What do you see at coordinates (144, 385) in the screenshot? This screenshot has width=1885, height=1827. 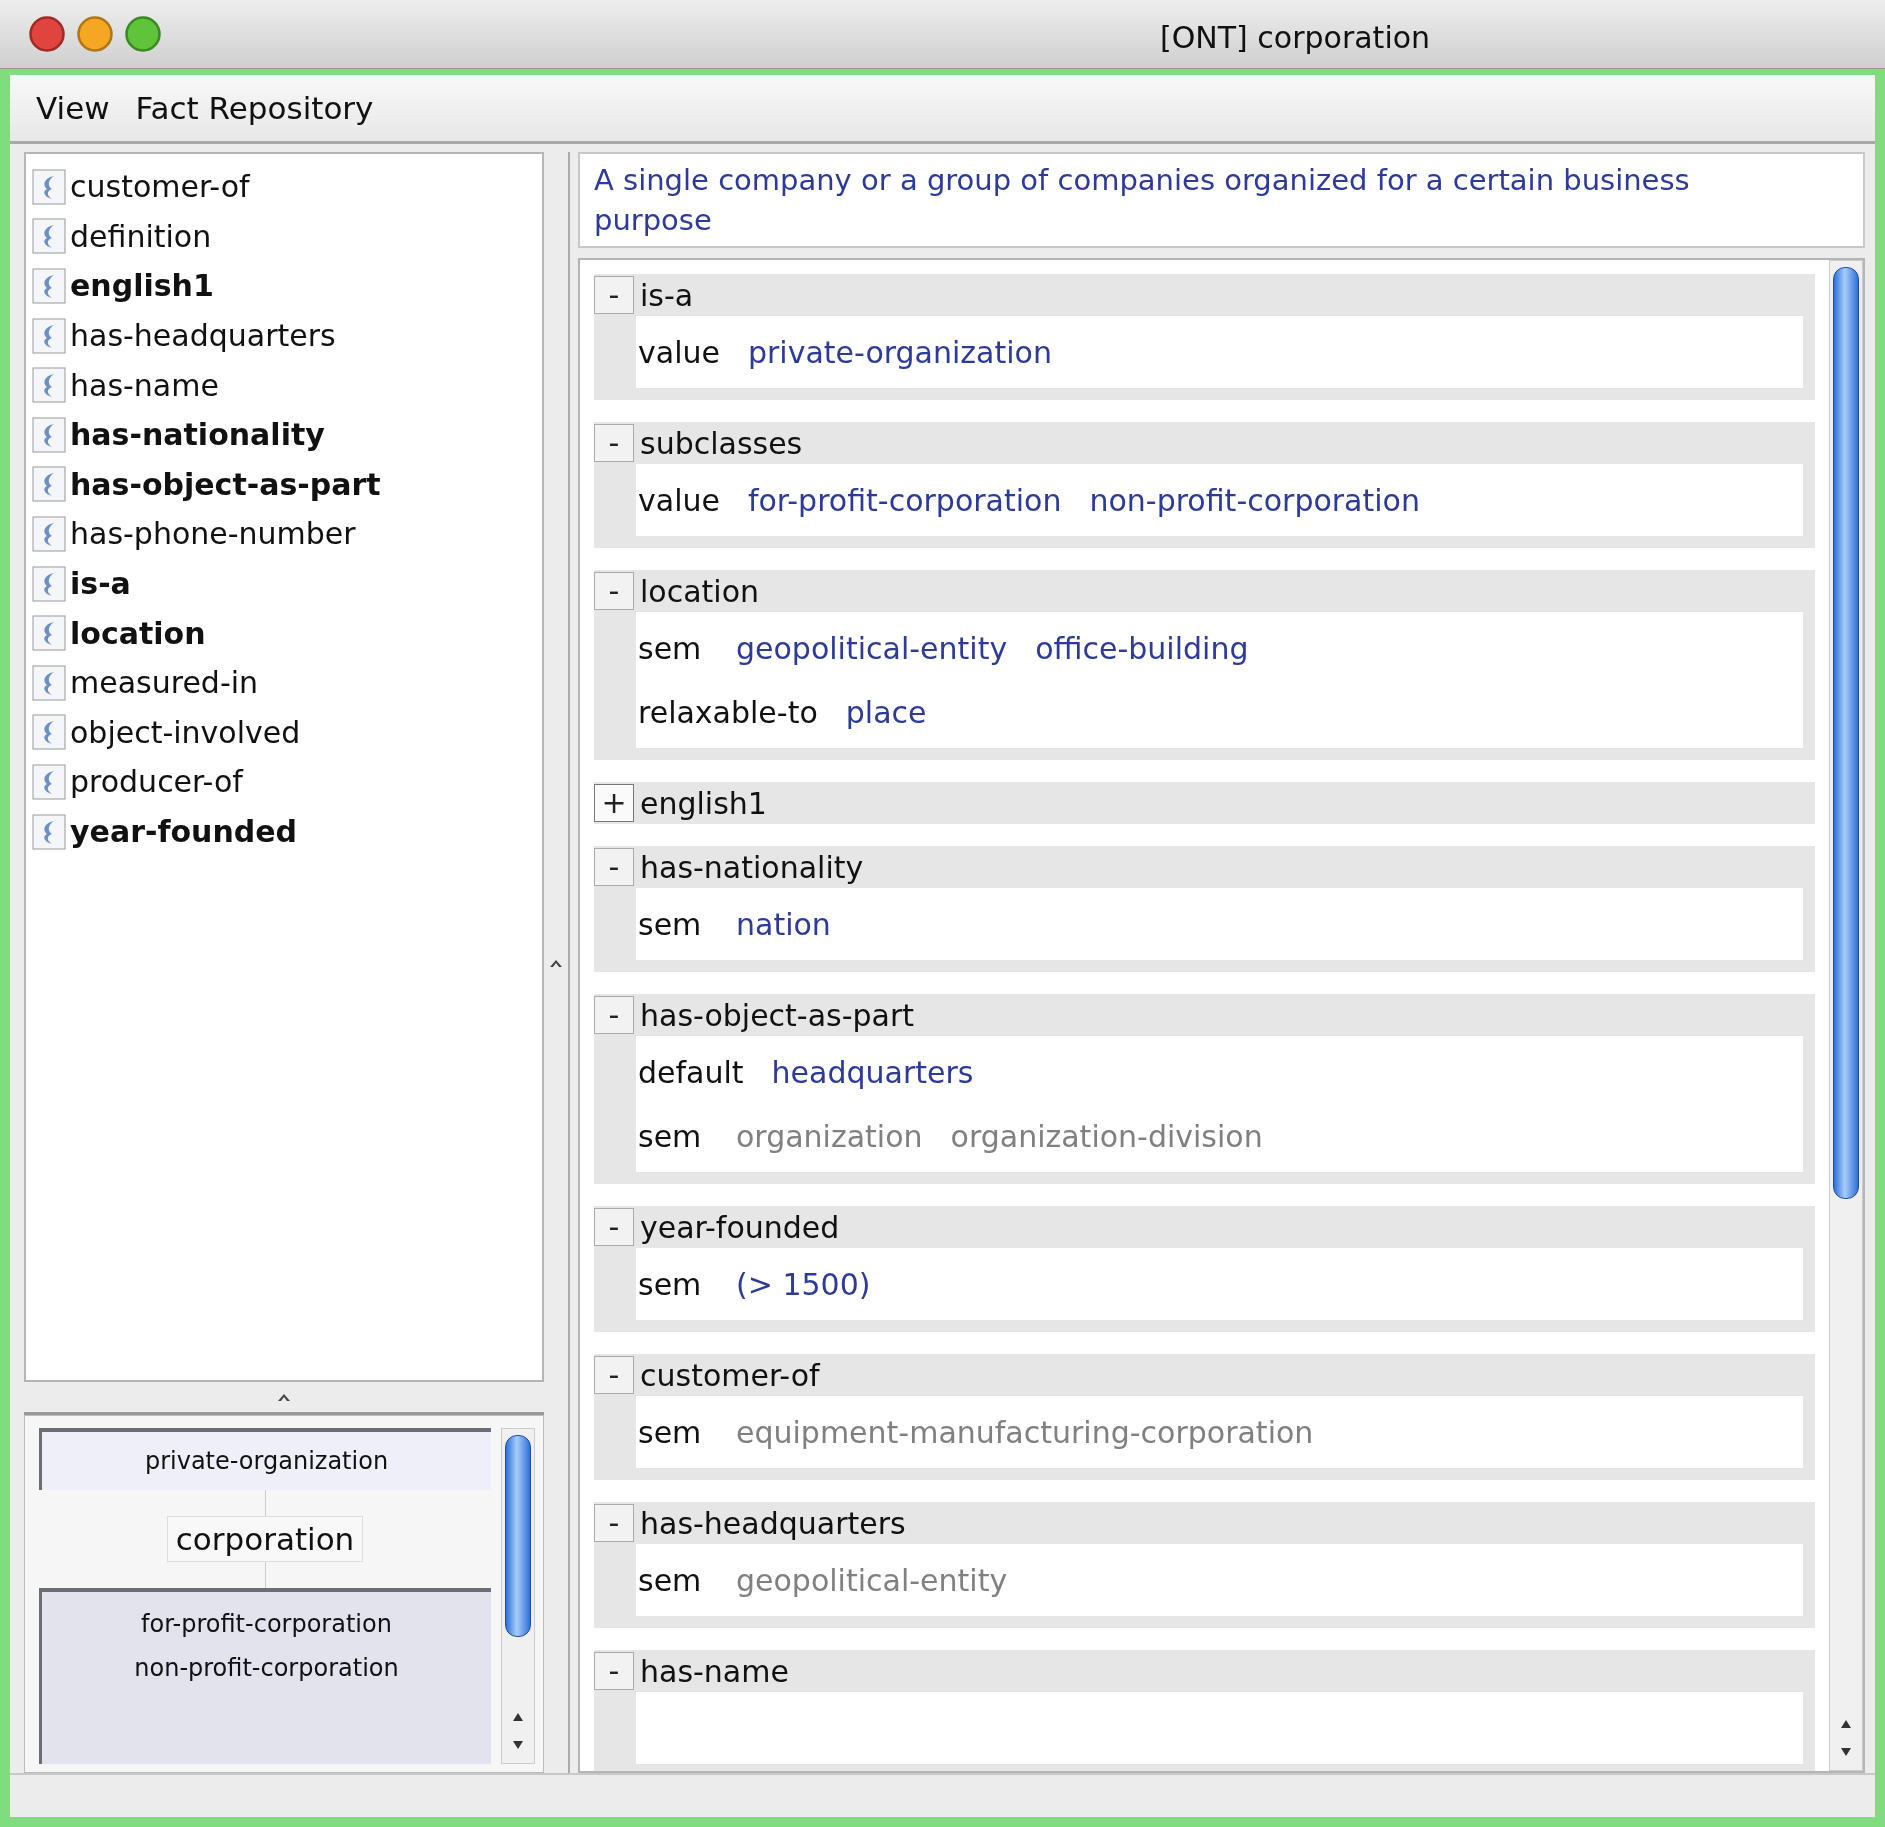 I see `slot-name: has-name` at bounding box center [144, 385].